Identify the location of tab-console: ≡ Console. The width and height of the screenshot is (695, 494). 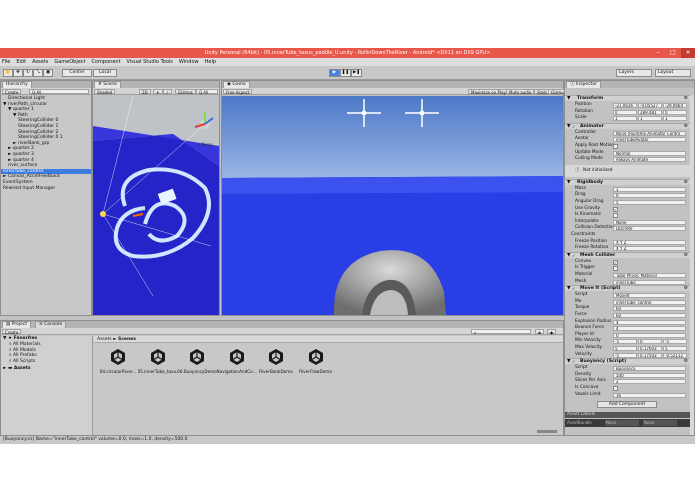
(51, 324).